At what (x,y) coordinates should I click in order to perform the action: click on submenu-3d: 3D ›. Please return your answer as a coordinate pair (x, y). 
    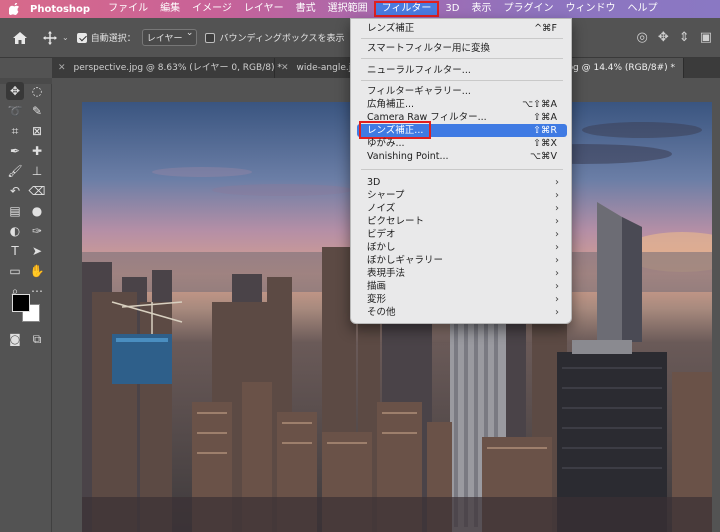
    Looking at the image, I should click on (462, 182).